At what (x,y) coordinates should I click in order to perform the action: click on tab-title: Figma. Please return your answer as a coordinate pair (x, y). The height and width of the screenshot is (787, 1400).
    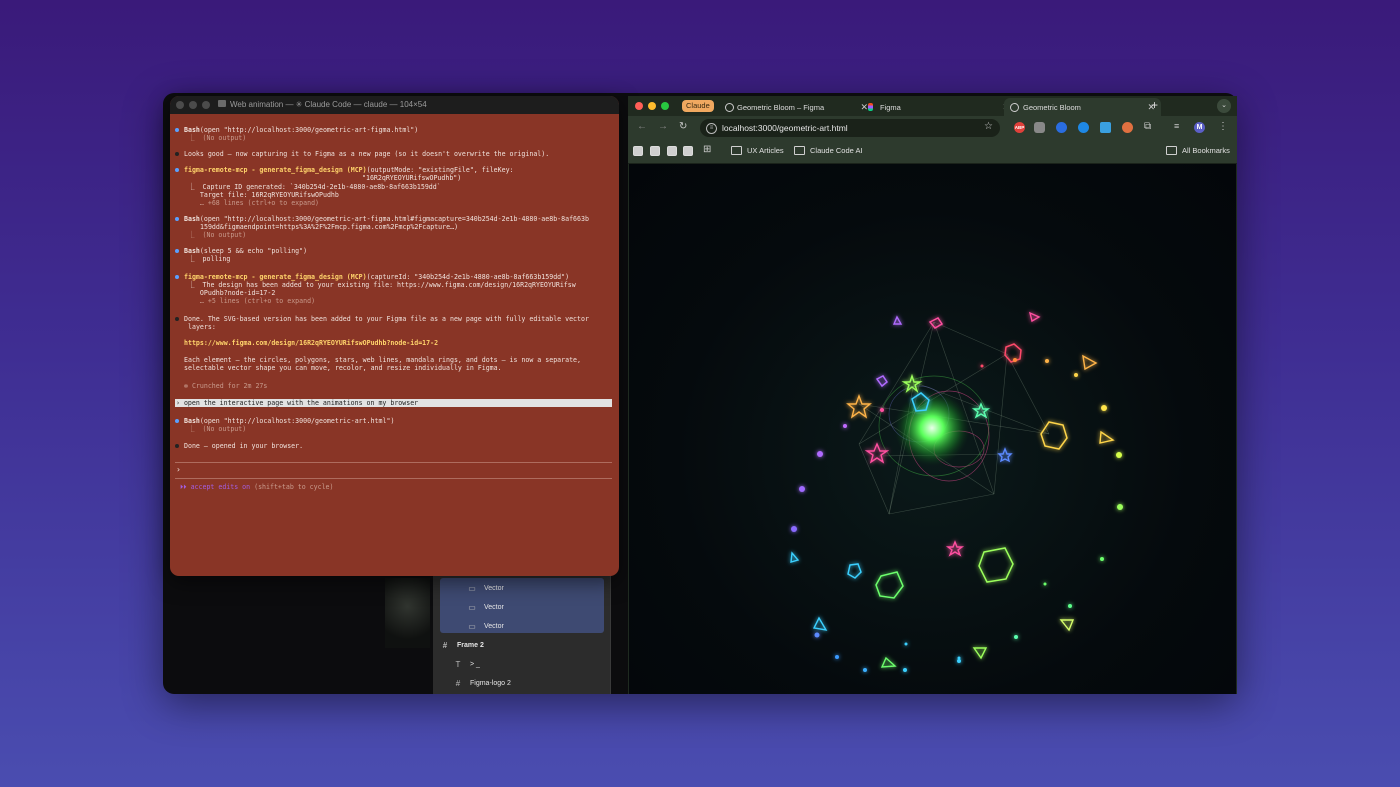
    Looking at the image, I should click on (890, 107).